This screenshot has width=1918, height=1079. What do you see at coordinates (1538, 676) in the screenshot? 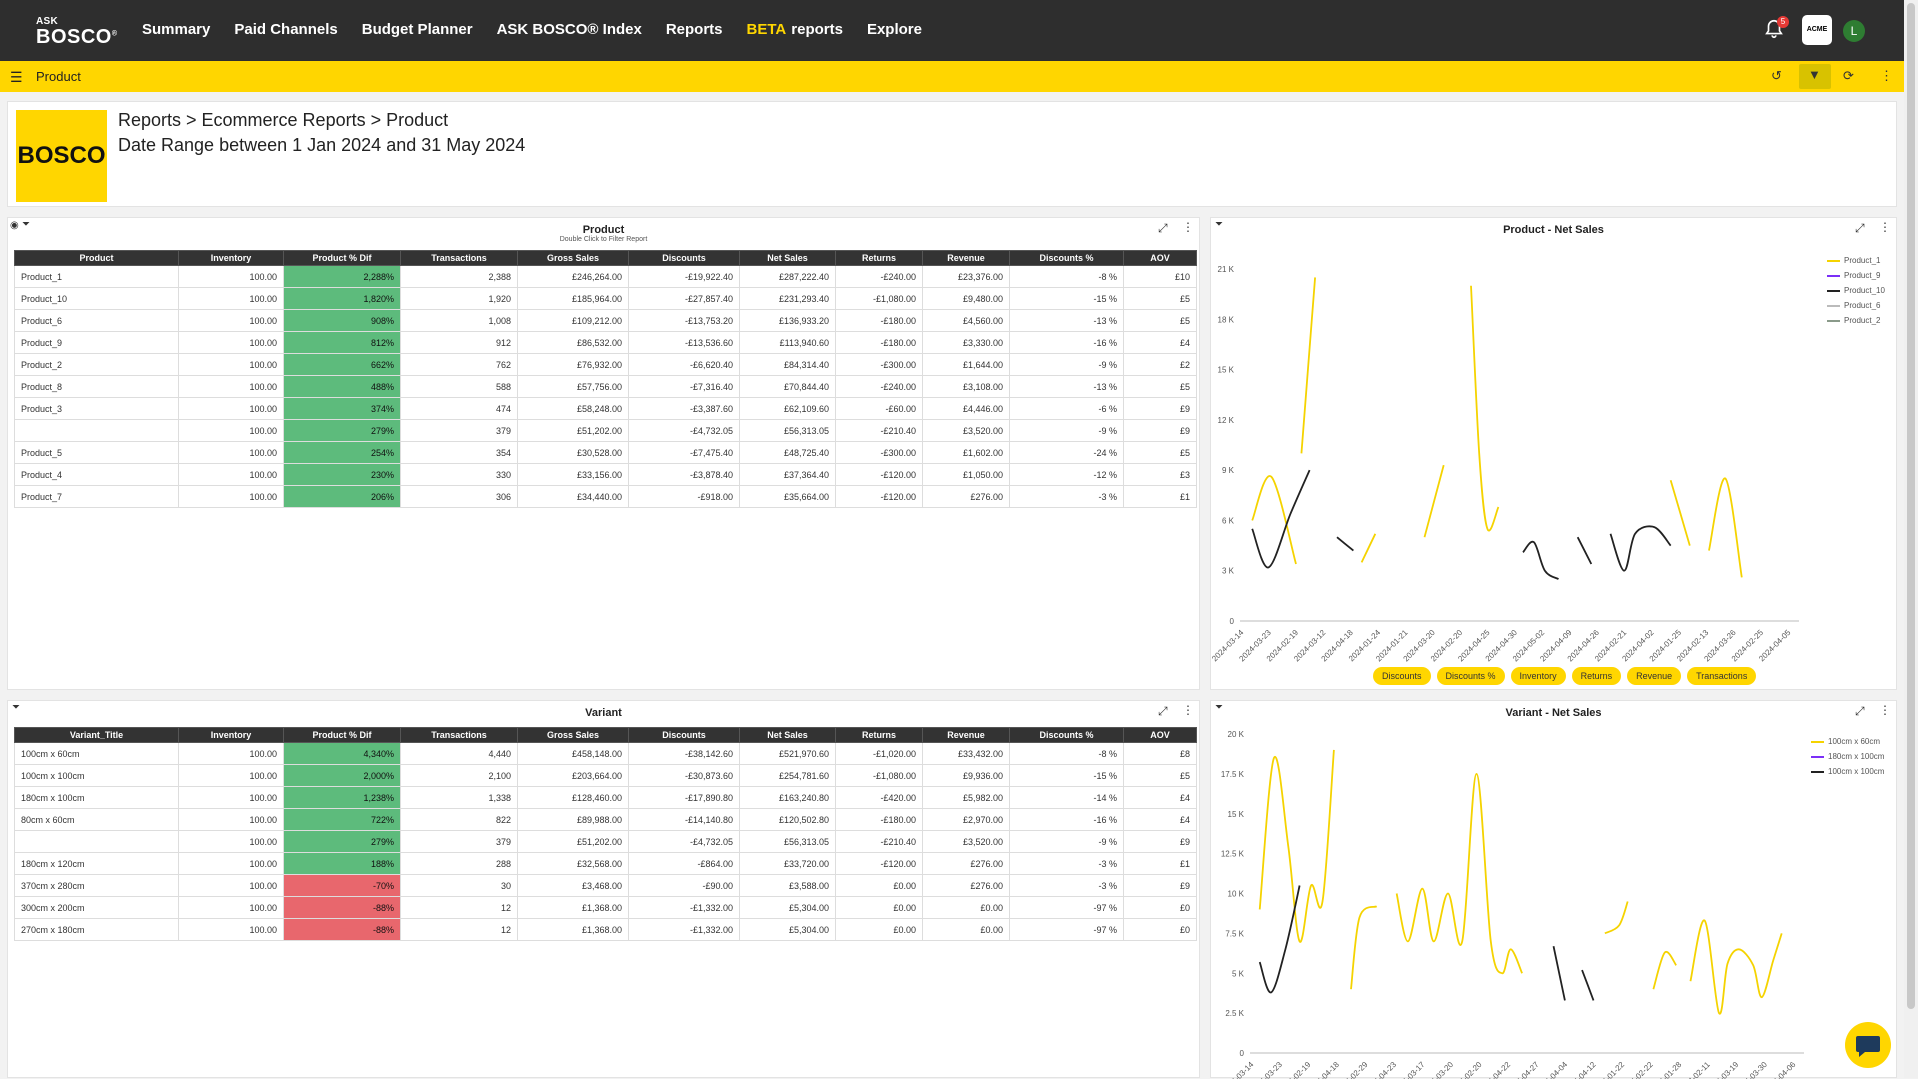
I see `chip-inventory: Inventory` at bounding box center [1538, 676].